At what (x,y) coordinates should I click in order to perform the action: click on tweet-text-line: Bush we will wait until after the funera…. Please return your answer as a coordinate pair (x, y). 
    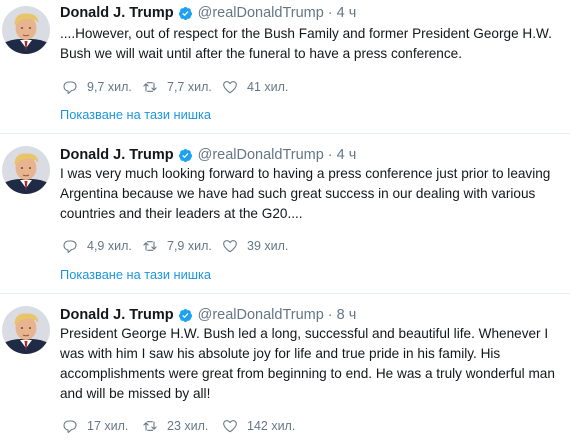
    Looking at the image, I should click on (261, 53).